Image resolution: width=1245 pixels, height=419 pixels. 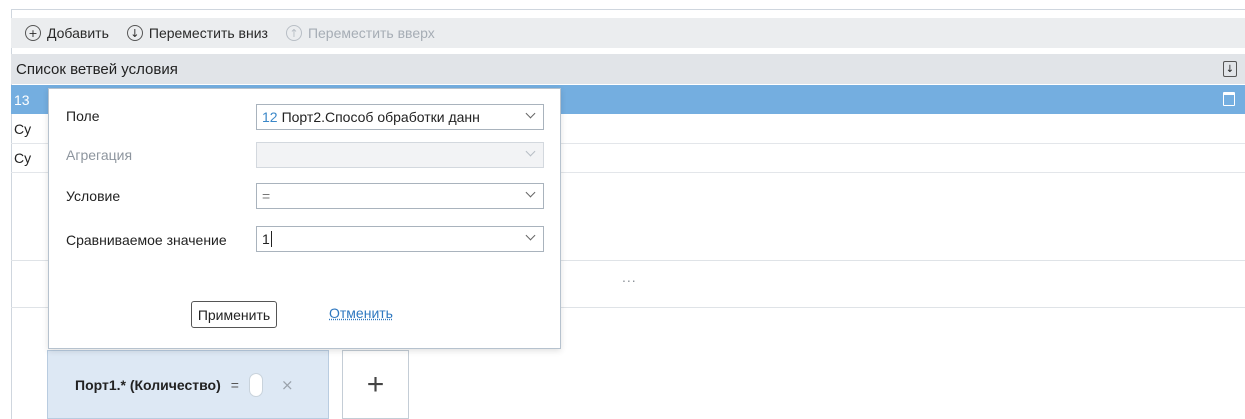 I want to click on condition-value: =, so click(x=266, y=196).